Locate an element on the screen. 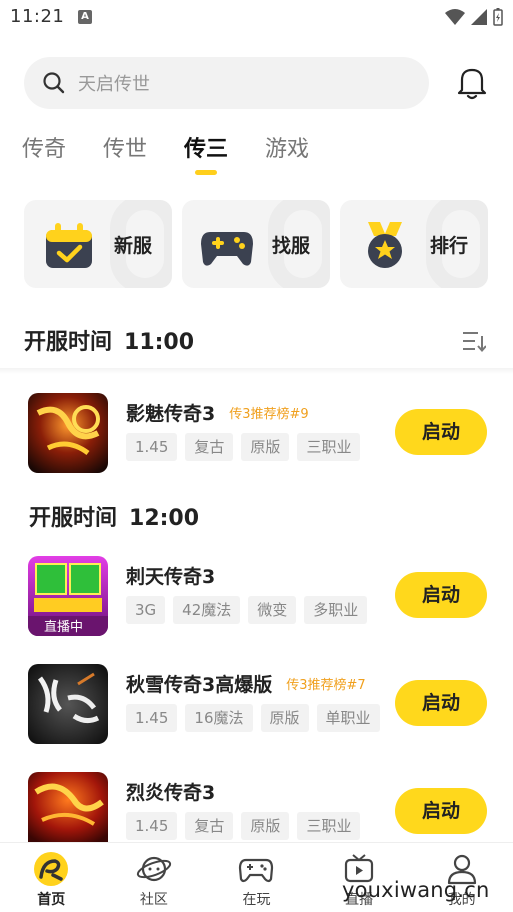  ranking-card: 排行 is located at coordinates (414, 244).